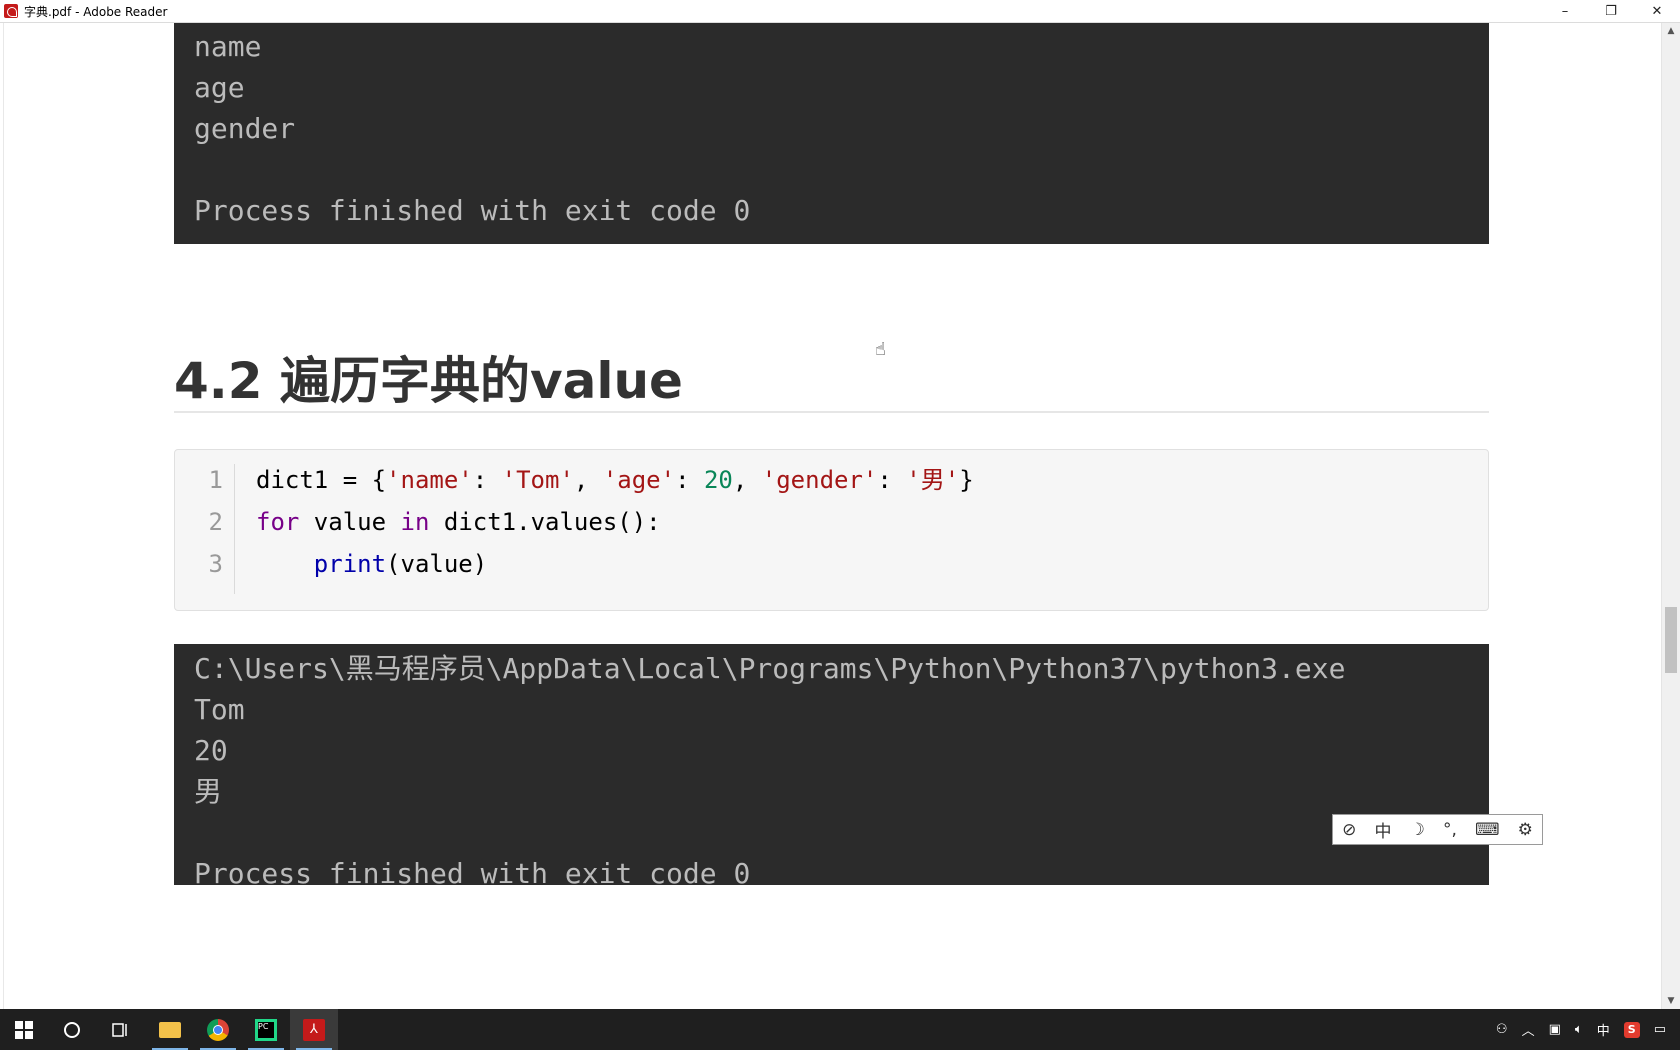 Image resolution: width=1680 pixels, height=1050 pixels. Describe the element at coordinates (1671, 1001) in the screenshot. I see `scroll-down-arrow-icon: ▼` at that location.